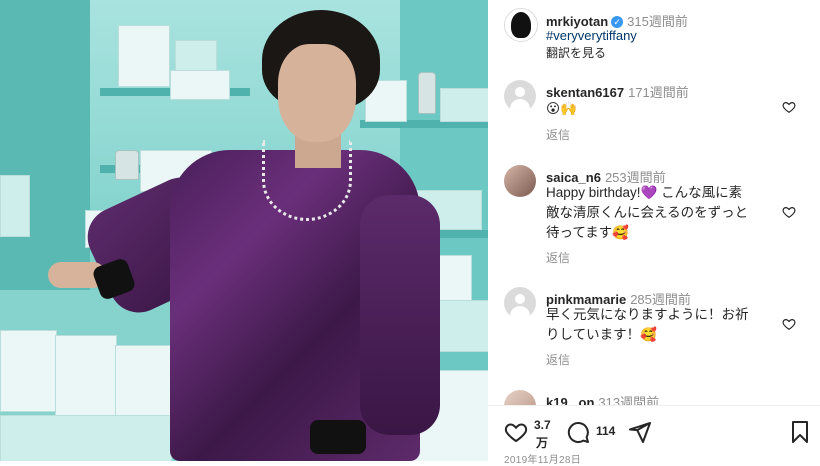 Image resolution: width=820 pixels, height=466 pixels. What do you see at coordinates (45, 150) in the screenshot?
I see `shelf-unit-left` at bounding box center [45, 150].